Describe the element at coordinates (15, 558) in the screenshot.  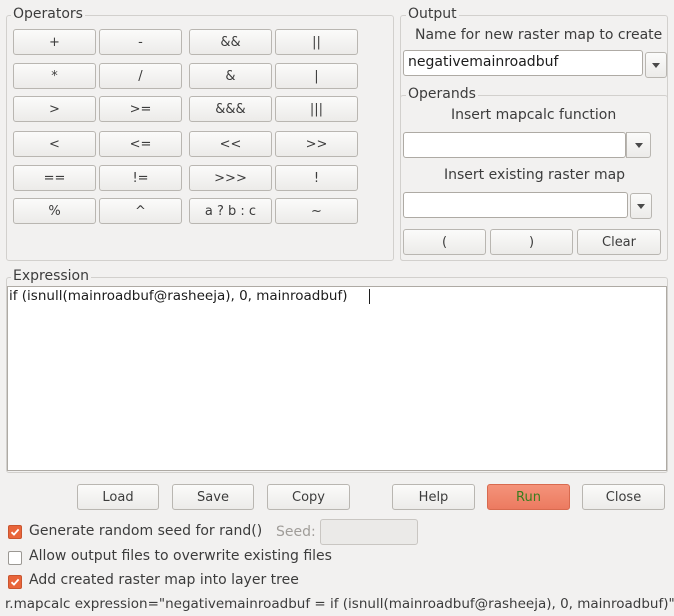
I see `overwrite-checkbox` at that location.